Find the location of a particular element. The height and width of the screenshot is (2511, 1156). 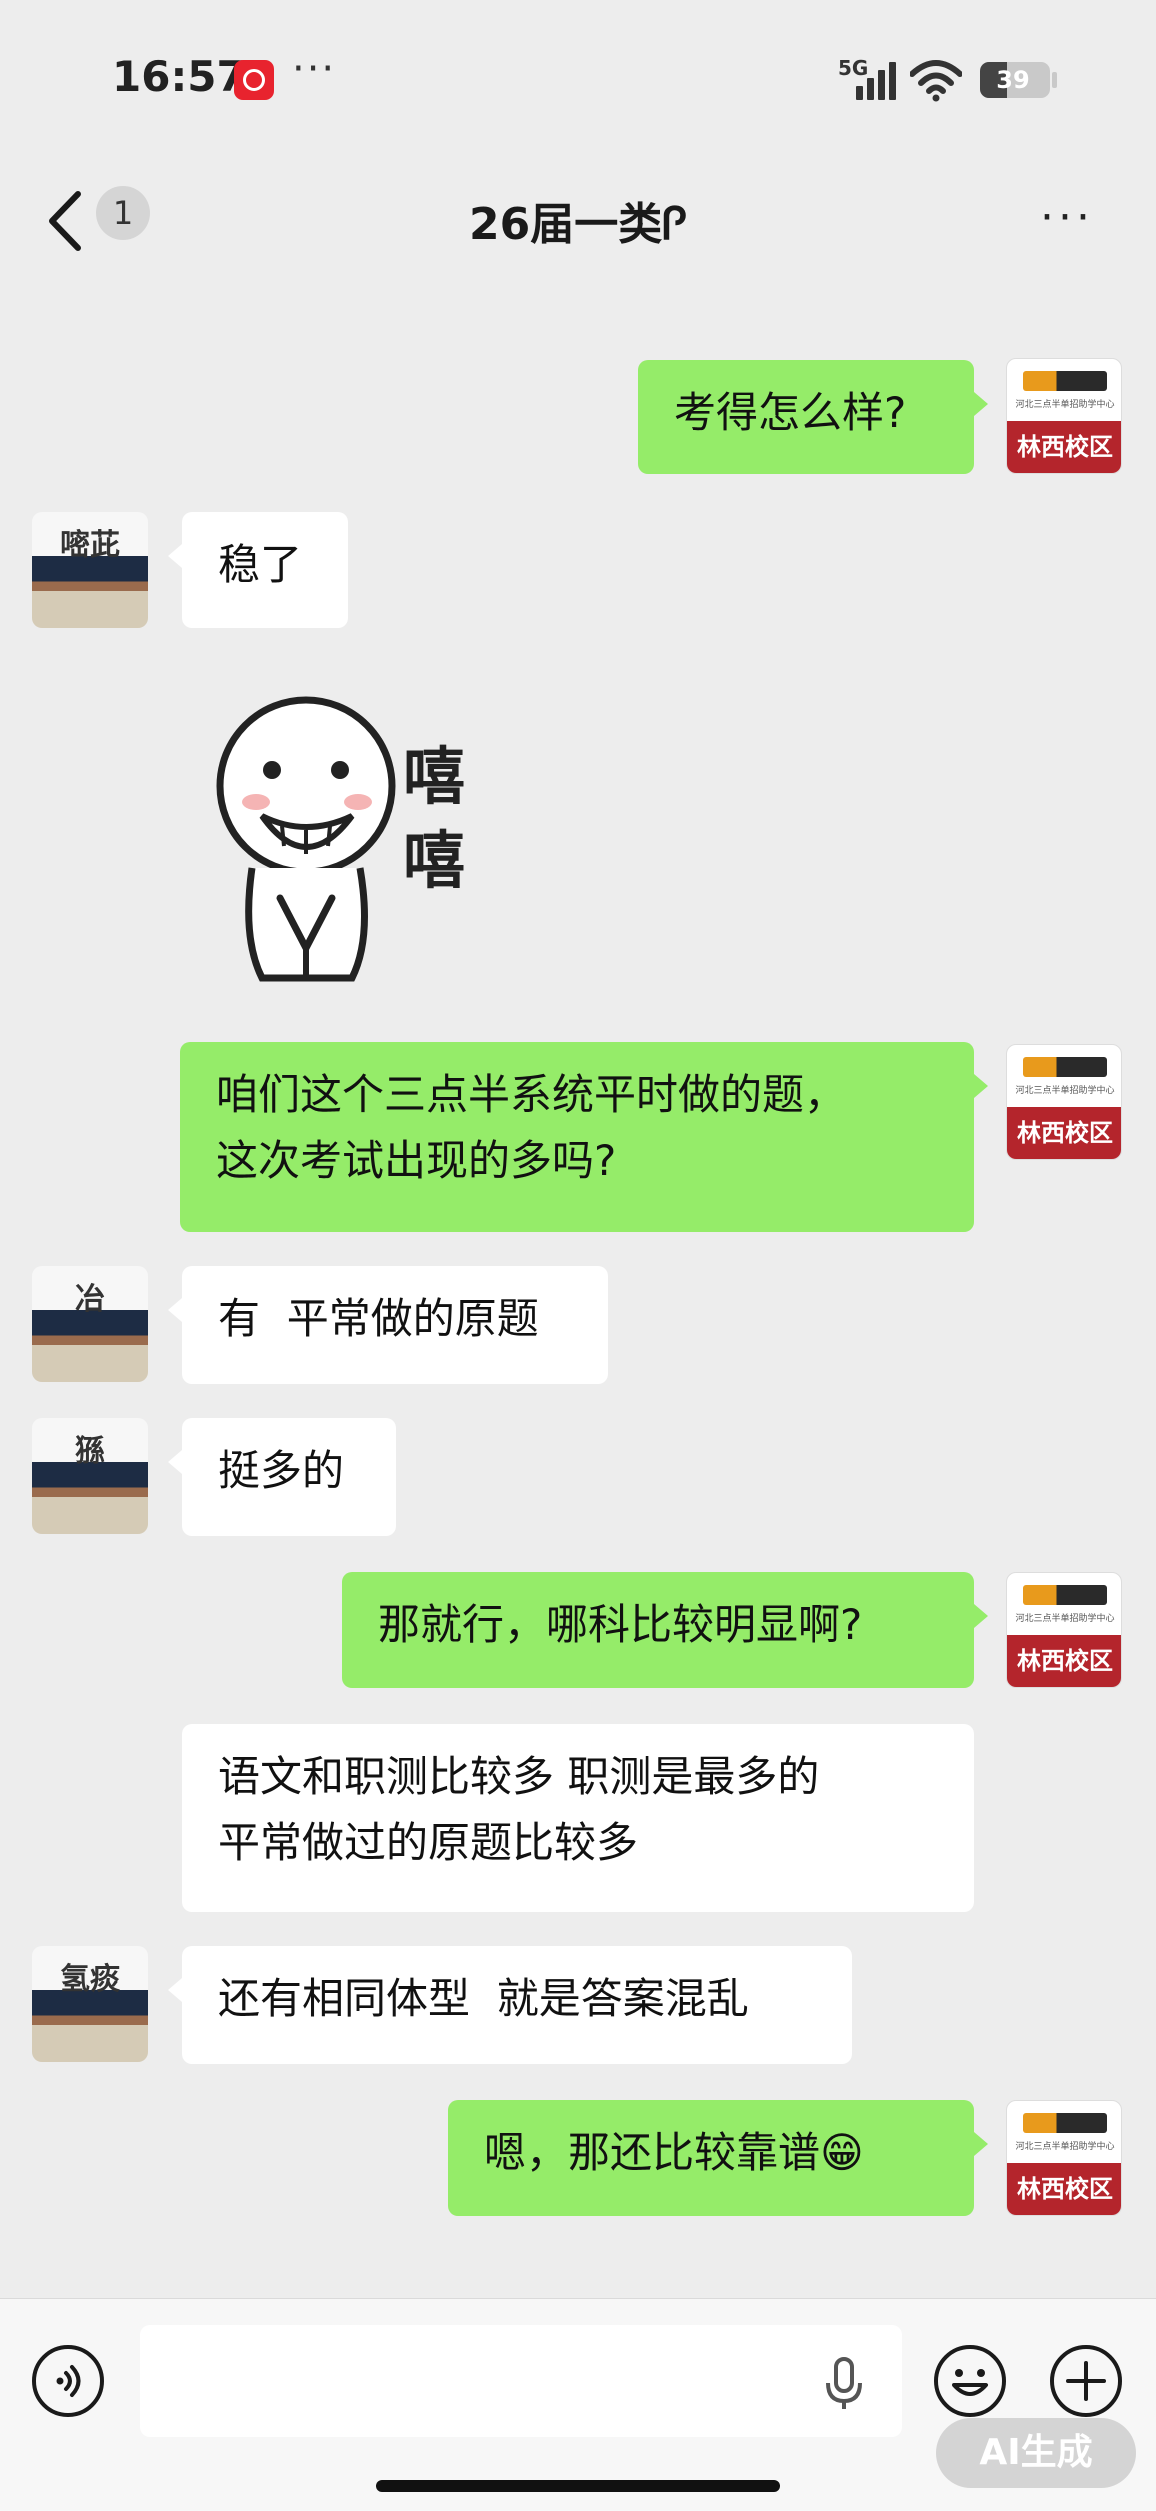

contact-avatar: 猻 is located at coordinates (90, 1476).